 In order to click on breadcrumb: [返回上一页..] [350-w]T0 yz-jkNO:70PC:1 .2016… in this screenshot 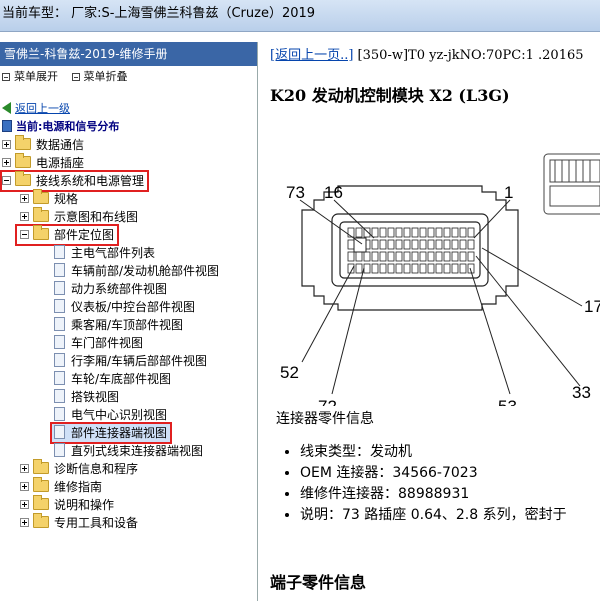, I will do `click(427, 55)`.